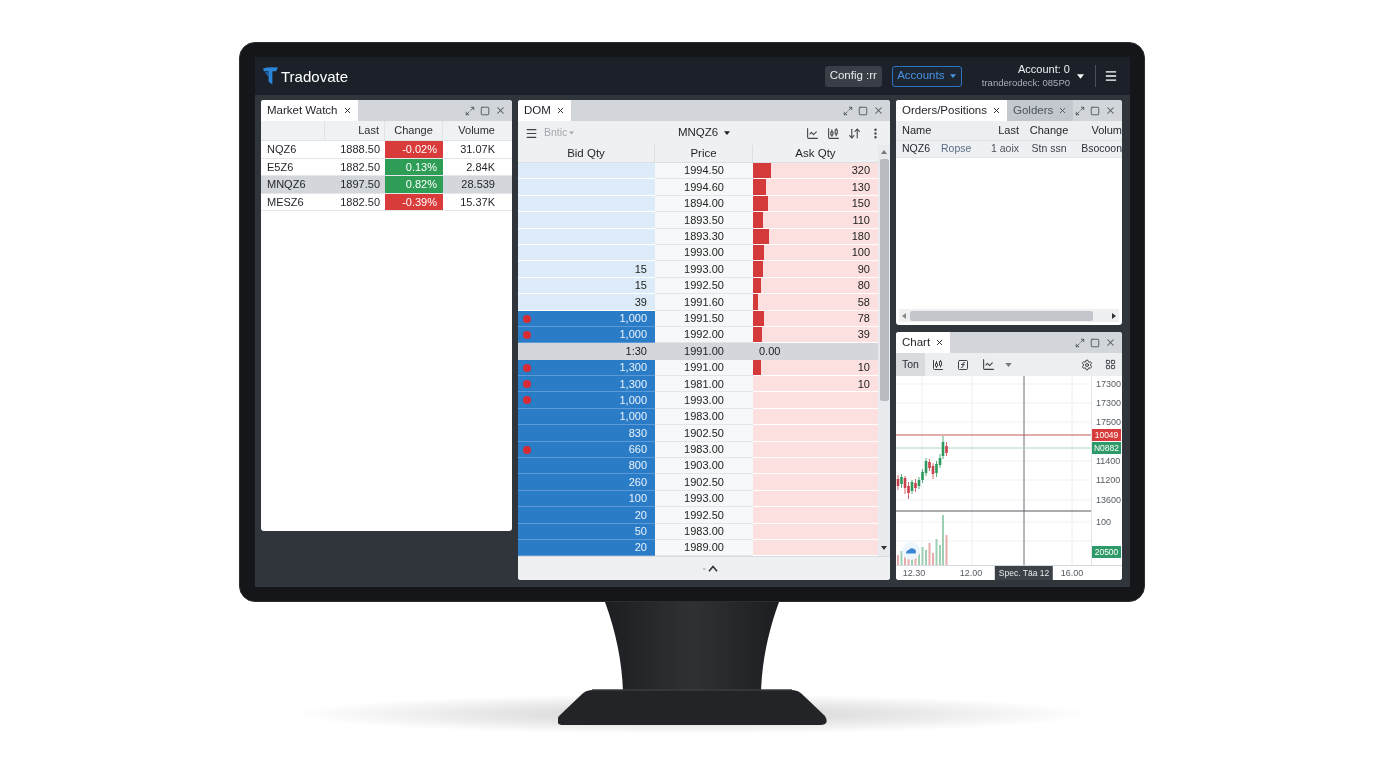  Describe the element at coordinates (544, 110) in the screenshot. I see `panel-tab: DOM` at that location.